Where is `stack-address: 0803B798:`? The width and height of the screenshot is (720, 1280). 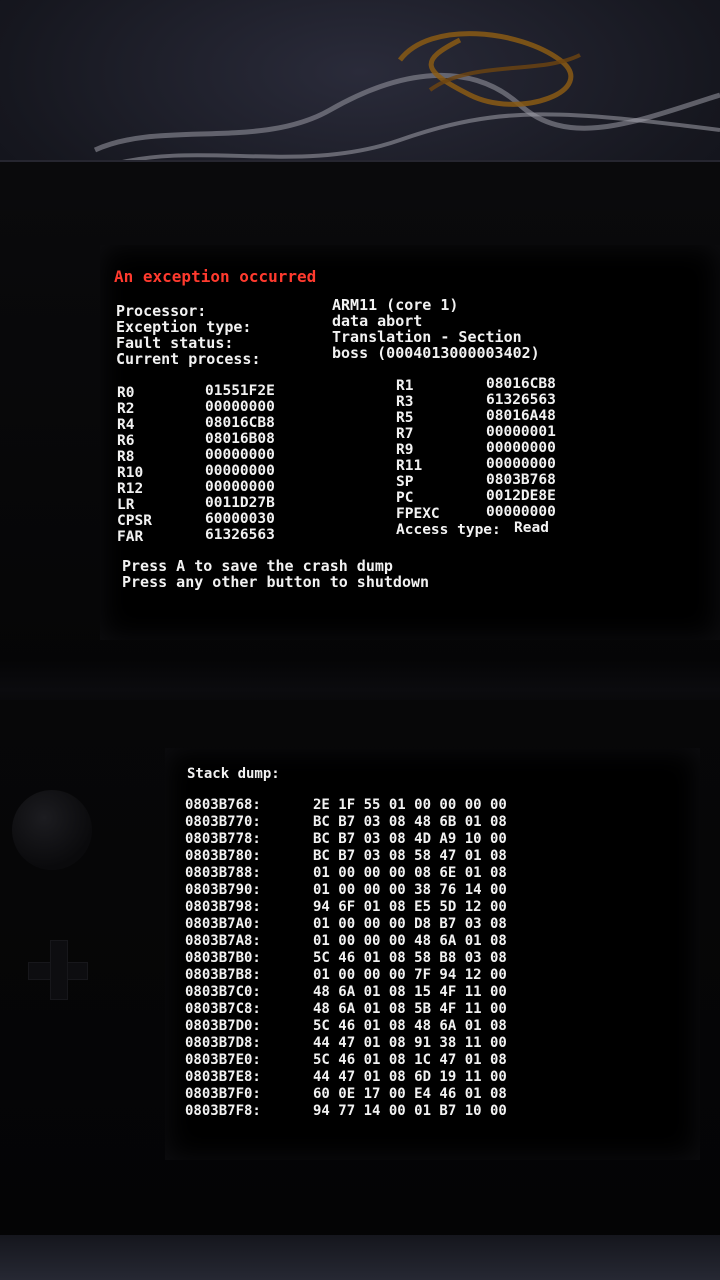
stack-address: 0803B798: is located at coordinates (223, 907).